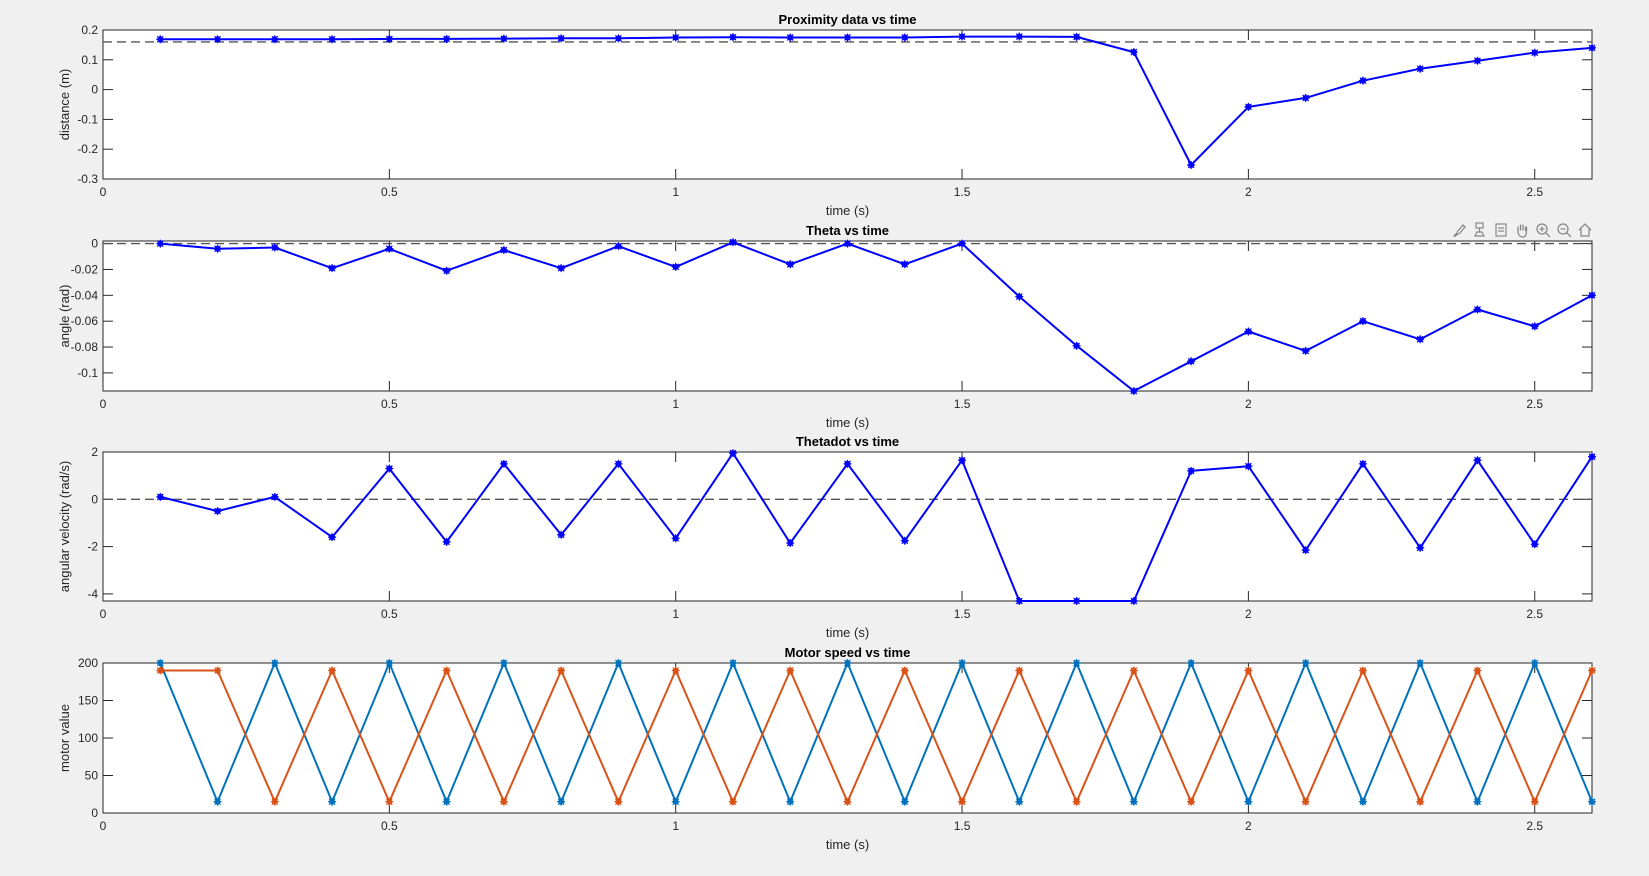 This screenshot has width=1649, height=876. What do you see at coordinates (1543, 230) in the screenshot?
I see `zoom-in-icon` at bounding box center [1543, 230].